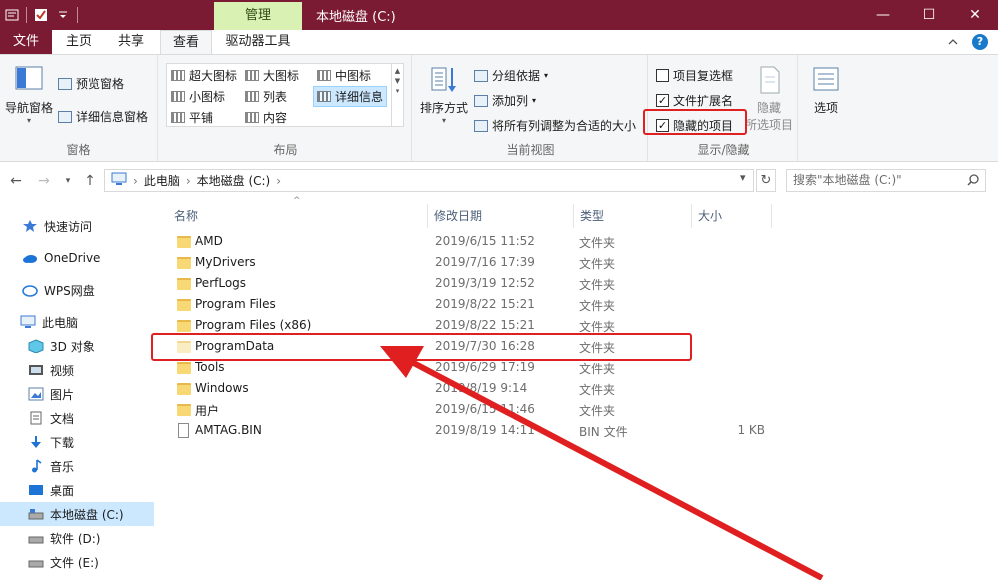 This screenshot has height=580, width=998. Describe the element at coordinates (77, 226) in the screenshot. I see `nav-item-quick-access: 快速访问` at that location.